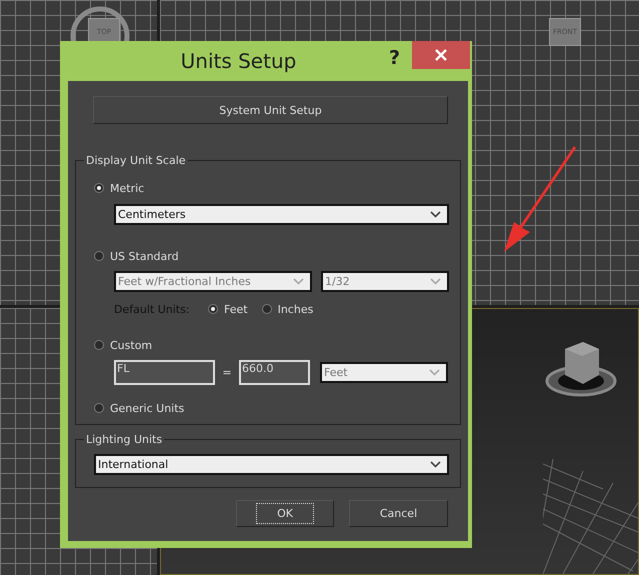 This screenshot has width=639, height=575. Describe the element at coordinates (239, 61) in the screenshot. I see `window-title: Units Setup` at that location.